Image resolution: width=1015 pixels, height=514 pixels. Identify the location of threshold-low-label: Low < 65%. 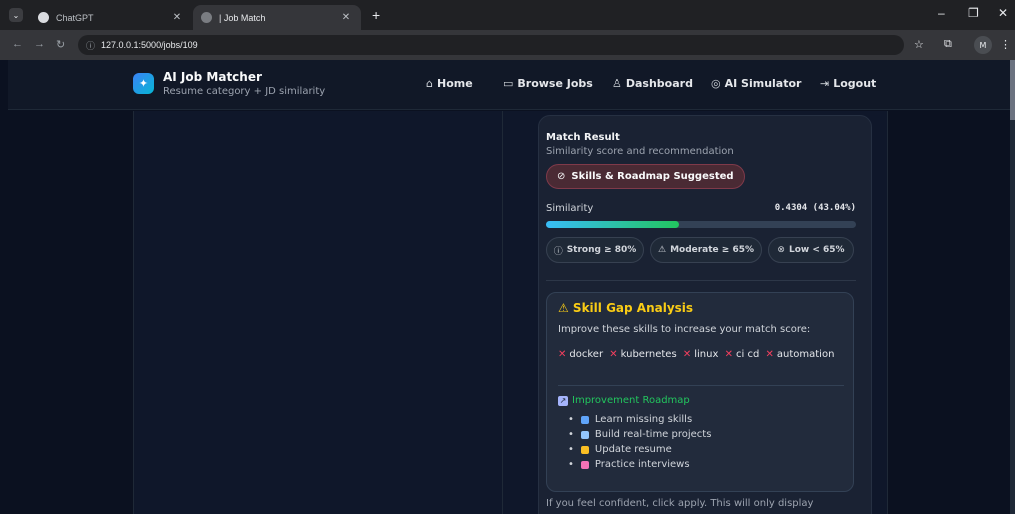
(816, 250).